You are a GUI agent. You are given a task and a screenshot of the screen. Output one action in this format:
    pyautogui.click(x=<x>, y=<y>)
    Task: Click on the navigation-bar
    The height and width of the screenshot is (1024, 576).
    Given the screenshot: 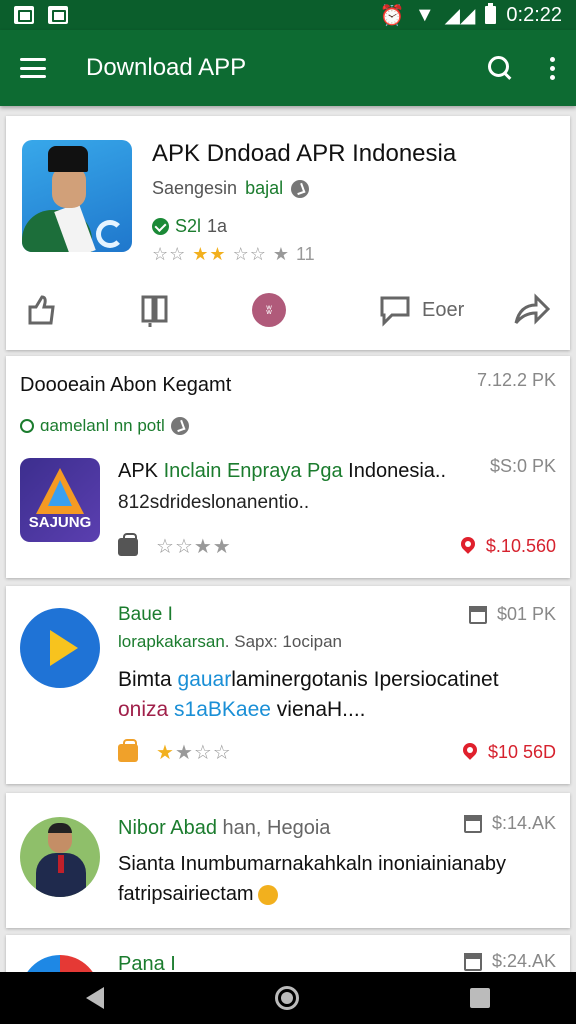 What is the action you would take?
    pyautogui.click(x=288, y=998)
    